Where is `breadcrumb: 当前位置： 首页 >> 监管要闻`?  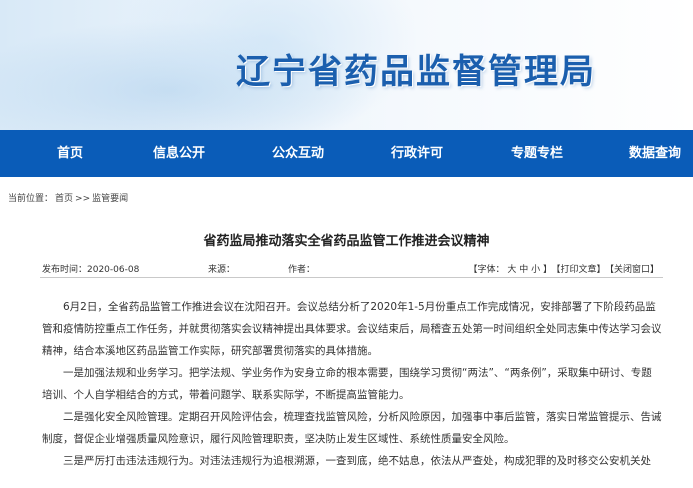 breadcrumb: 当前位置： 首页 >> 监管要闻 is located at coordinates (69, 197).